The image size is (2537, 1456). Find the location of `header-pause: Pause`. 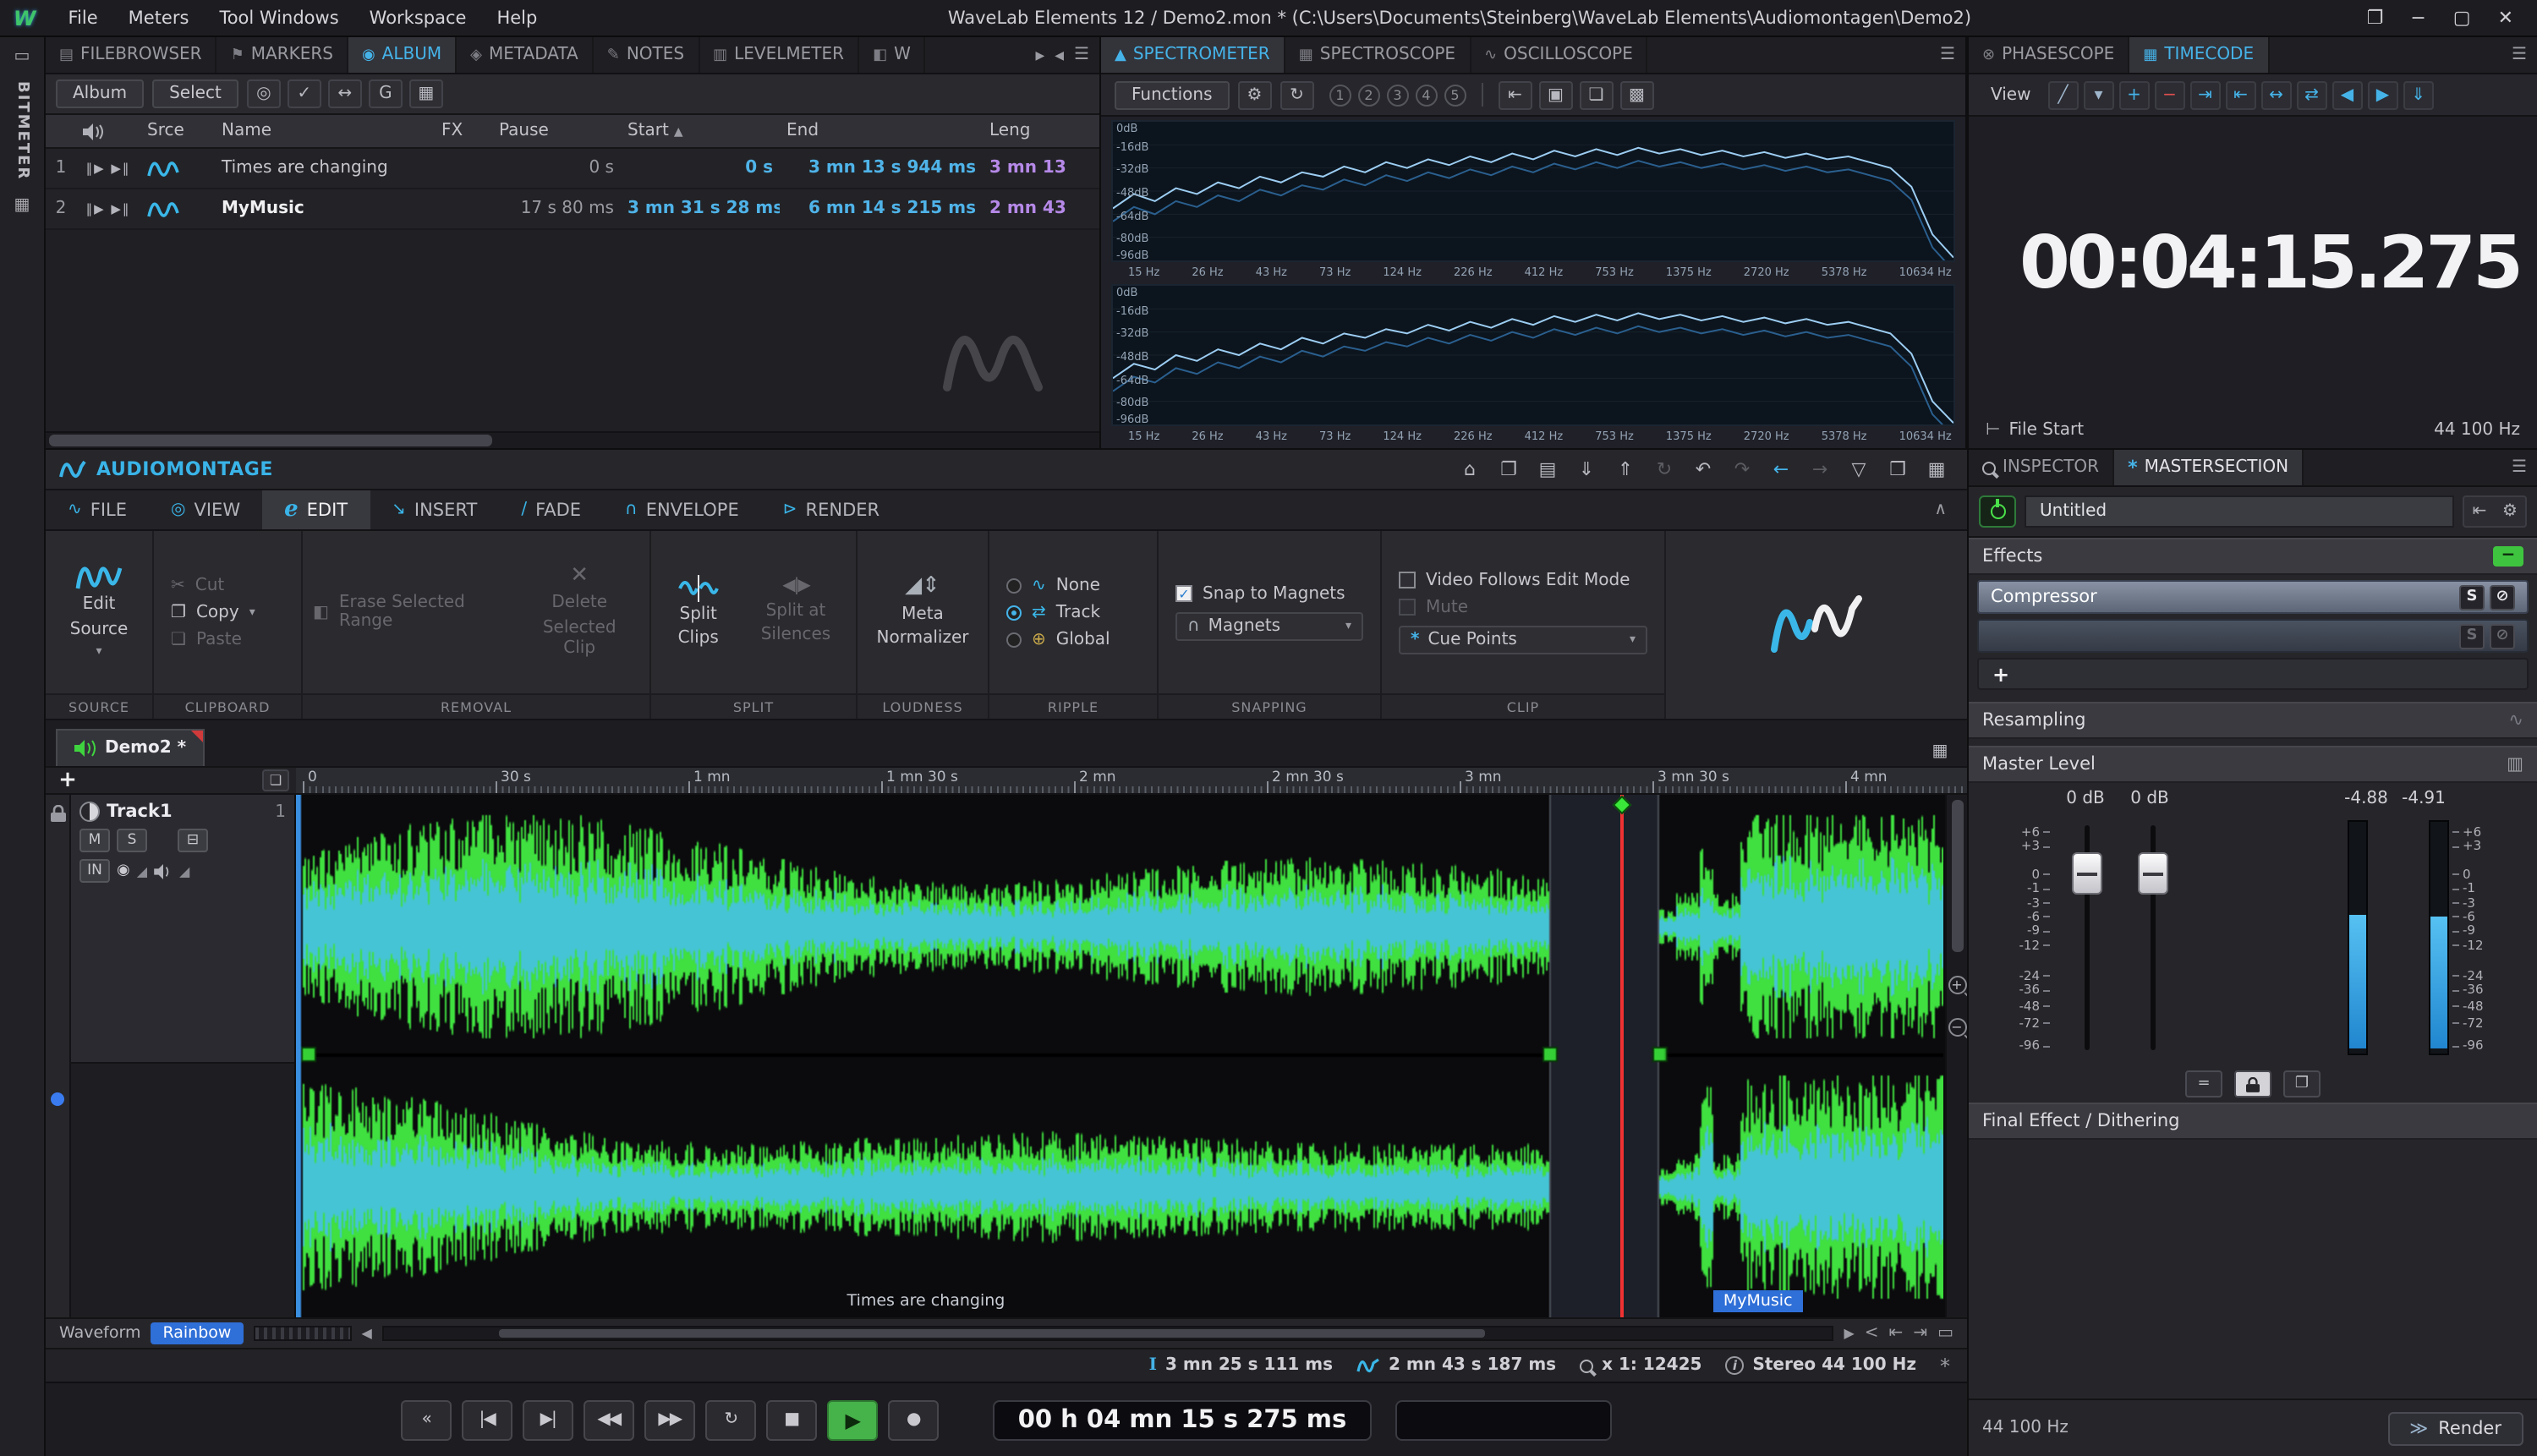

header-pause: Pause is located at coordinates (556, 131).